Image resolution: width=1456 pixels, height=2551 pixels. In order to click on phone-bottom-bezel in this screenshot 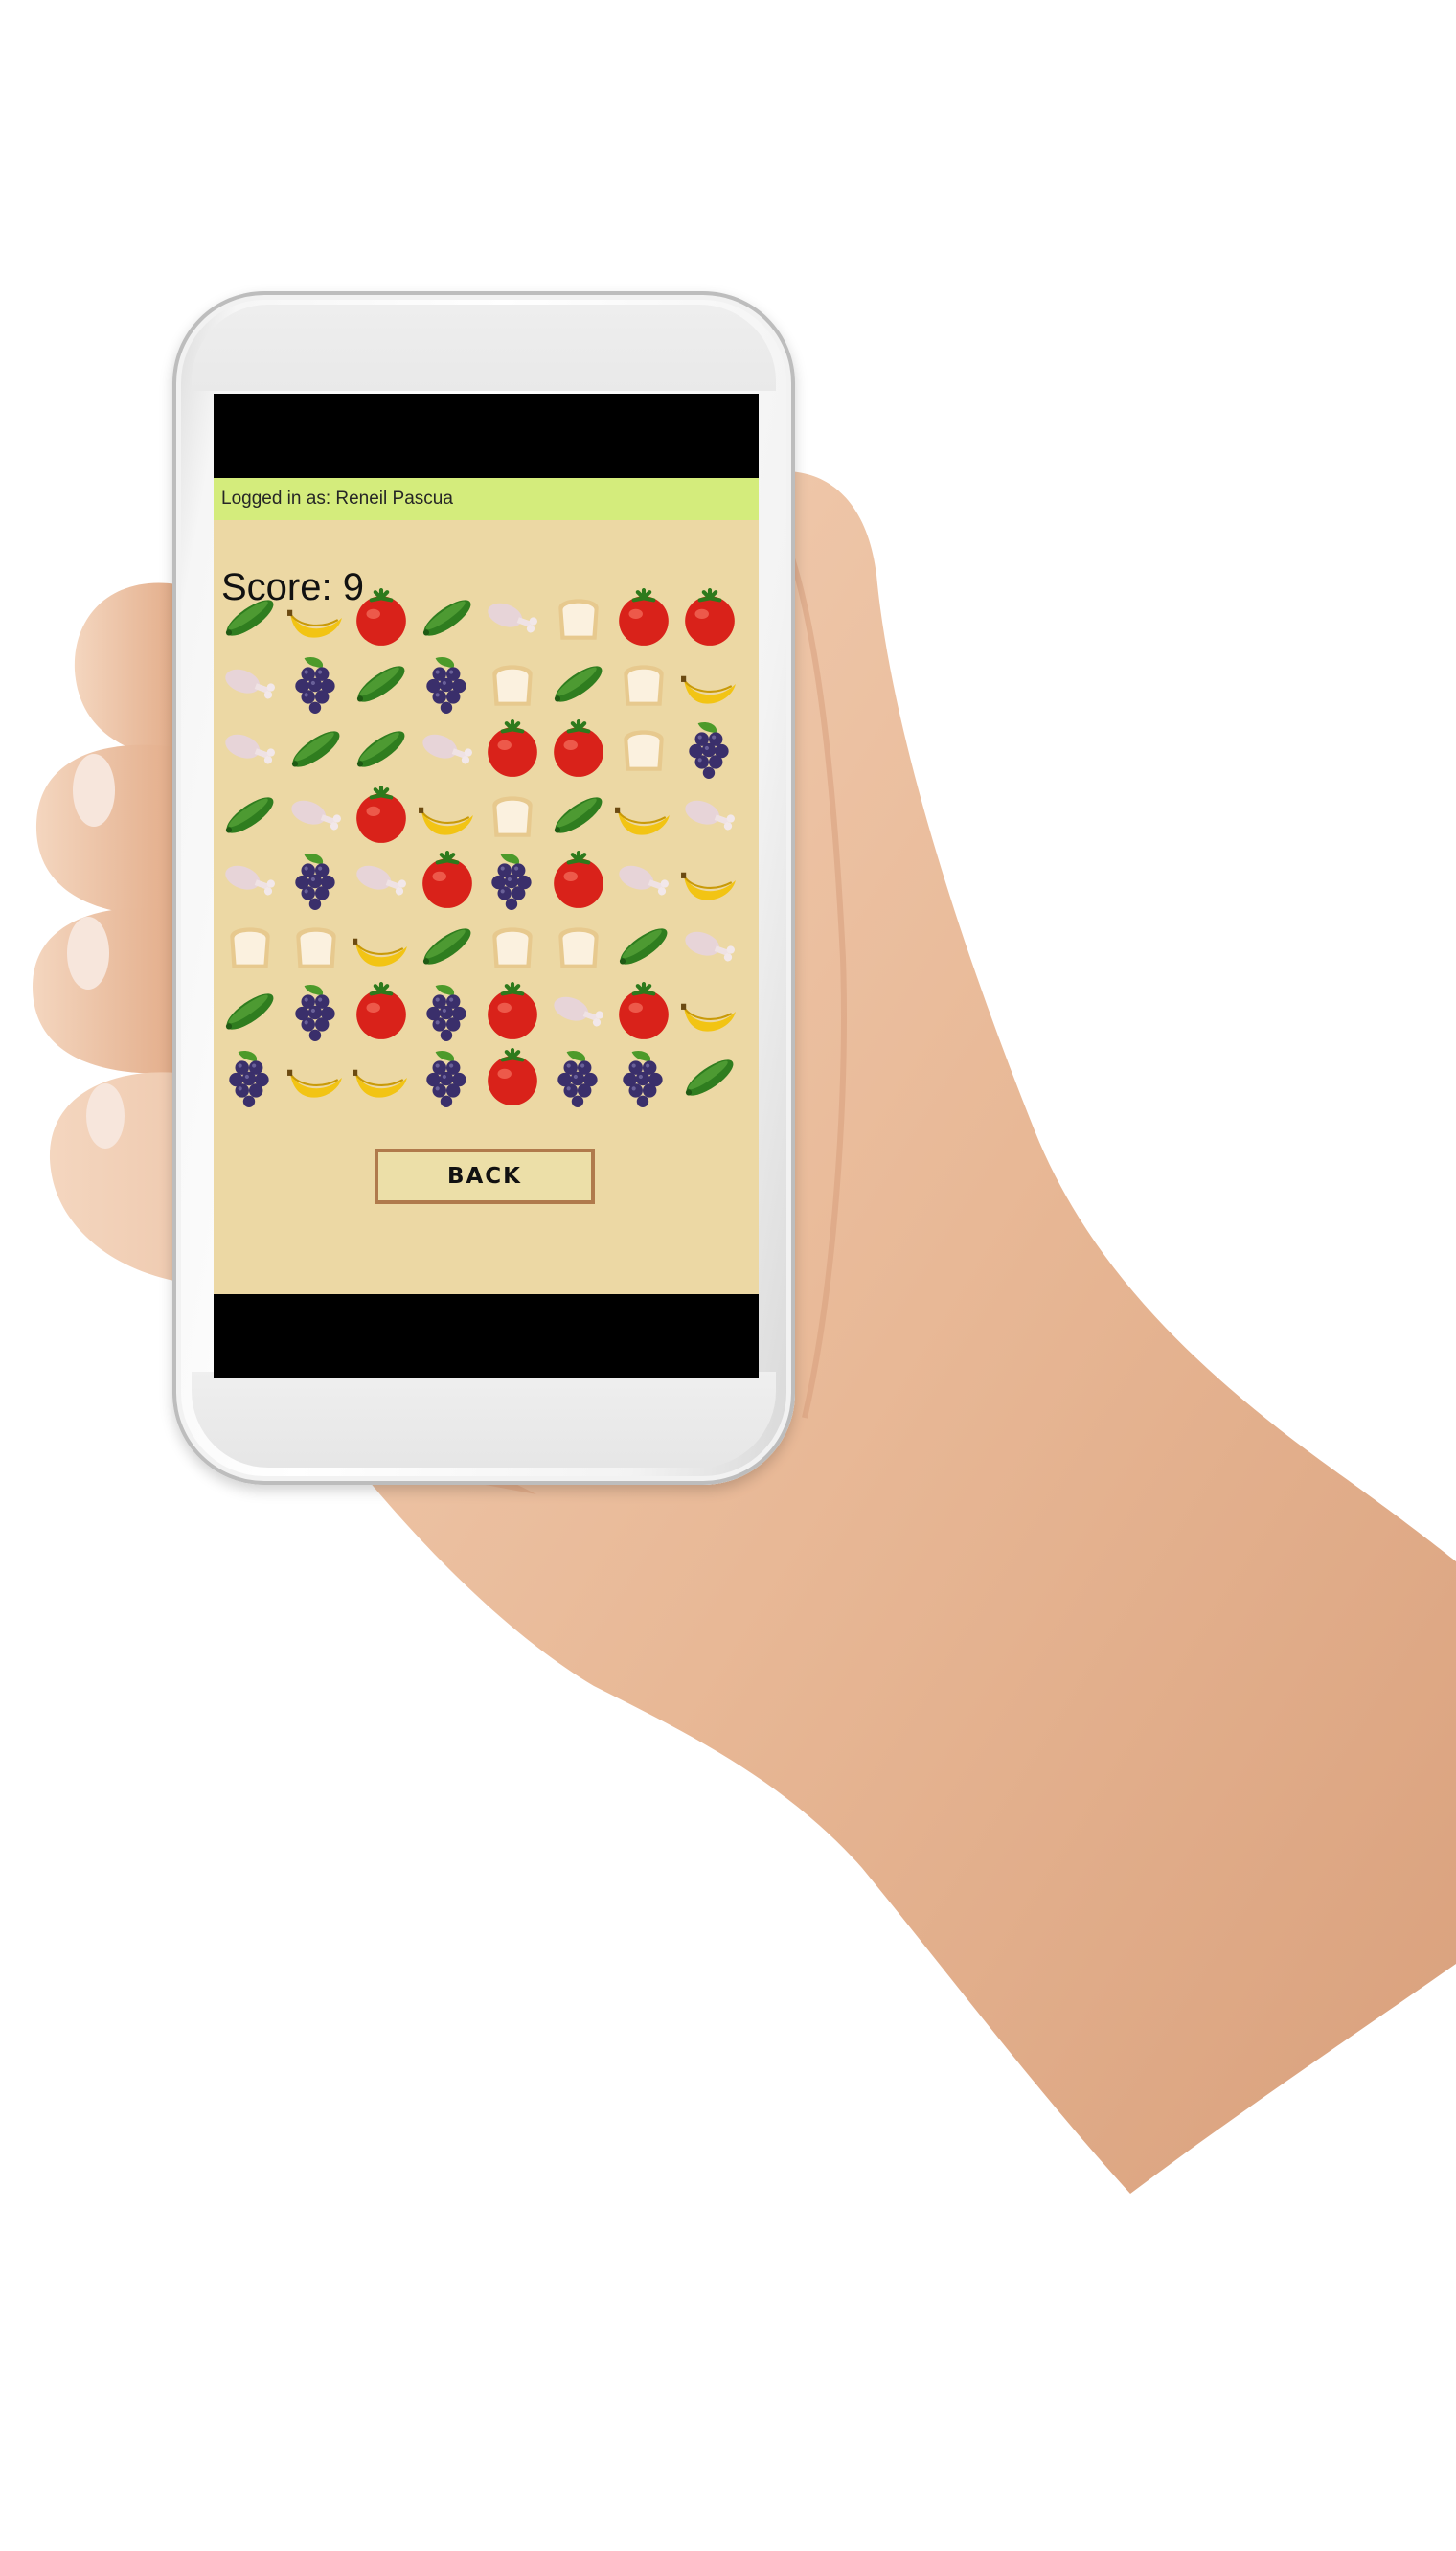, I will do `click(484, 1420)`.